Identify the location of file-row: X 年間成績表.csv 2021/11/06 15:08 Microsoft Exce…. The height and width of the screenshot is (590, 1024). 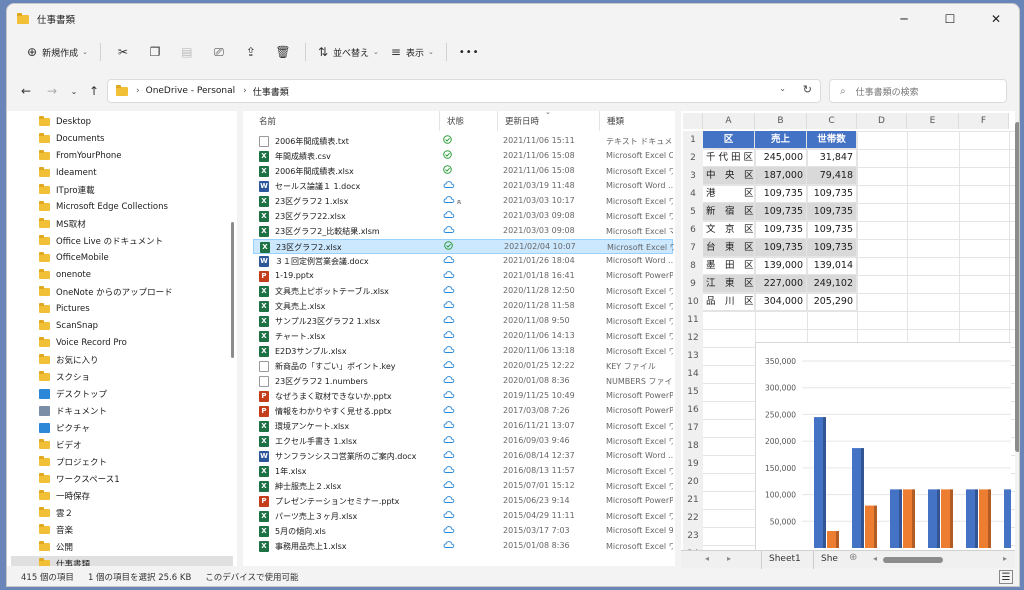
(463, 156).